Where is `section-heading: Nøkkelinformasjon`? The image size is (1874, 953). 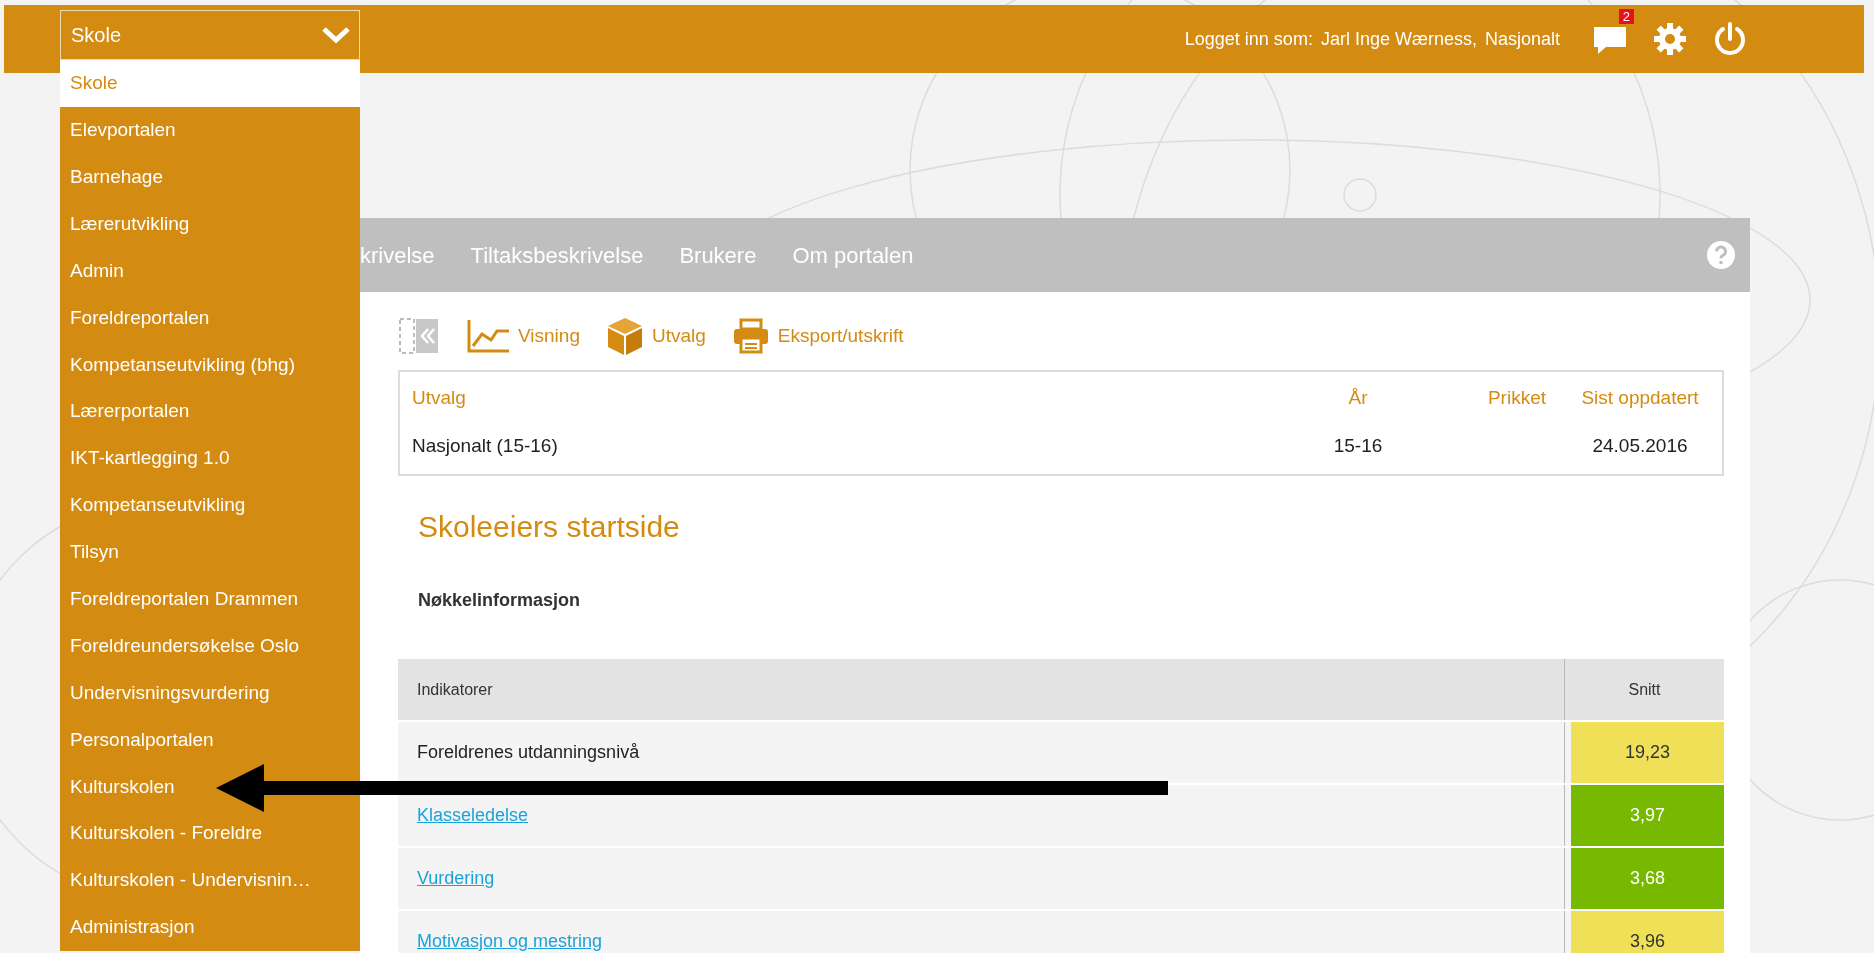 section-heading: Nøkkelinformasjon is located at coordinates (500, 600).